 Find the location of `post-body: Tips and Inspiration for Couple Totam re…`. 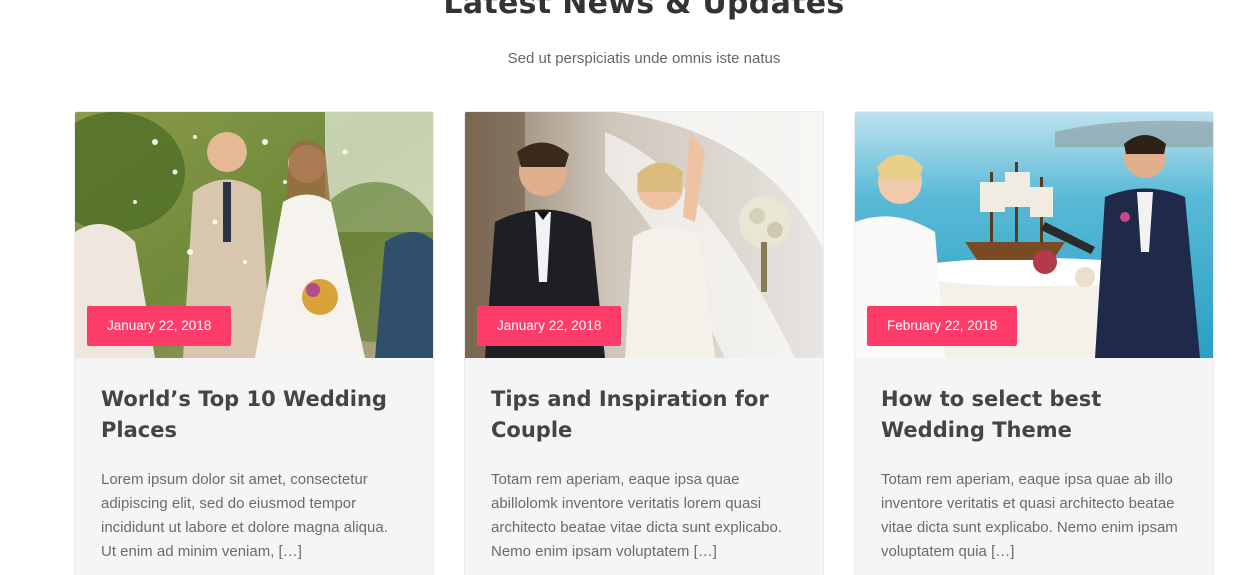

post-body: Tips and Inspiration for Couple Totam re… is located at coordinates (644, 461).